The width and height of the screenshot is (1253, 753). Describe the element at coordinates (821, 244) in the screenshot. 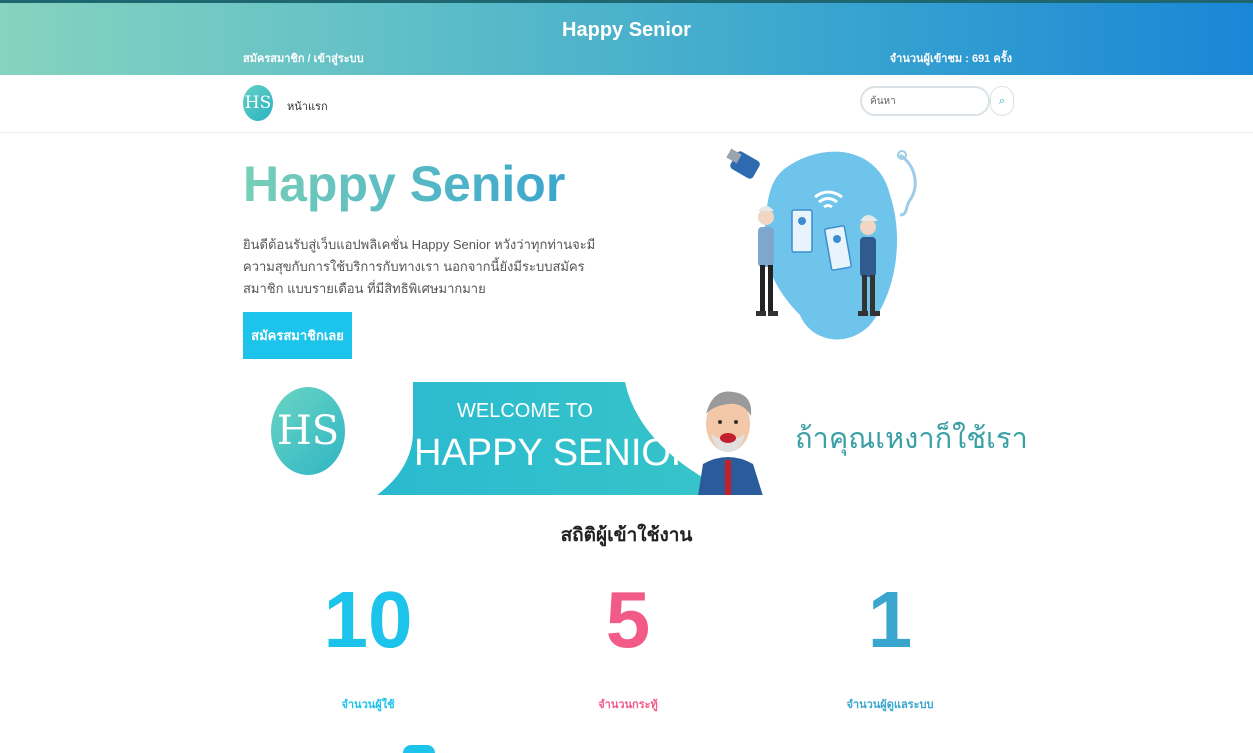

I see `hero-illustration` at that location.